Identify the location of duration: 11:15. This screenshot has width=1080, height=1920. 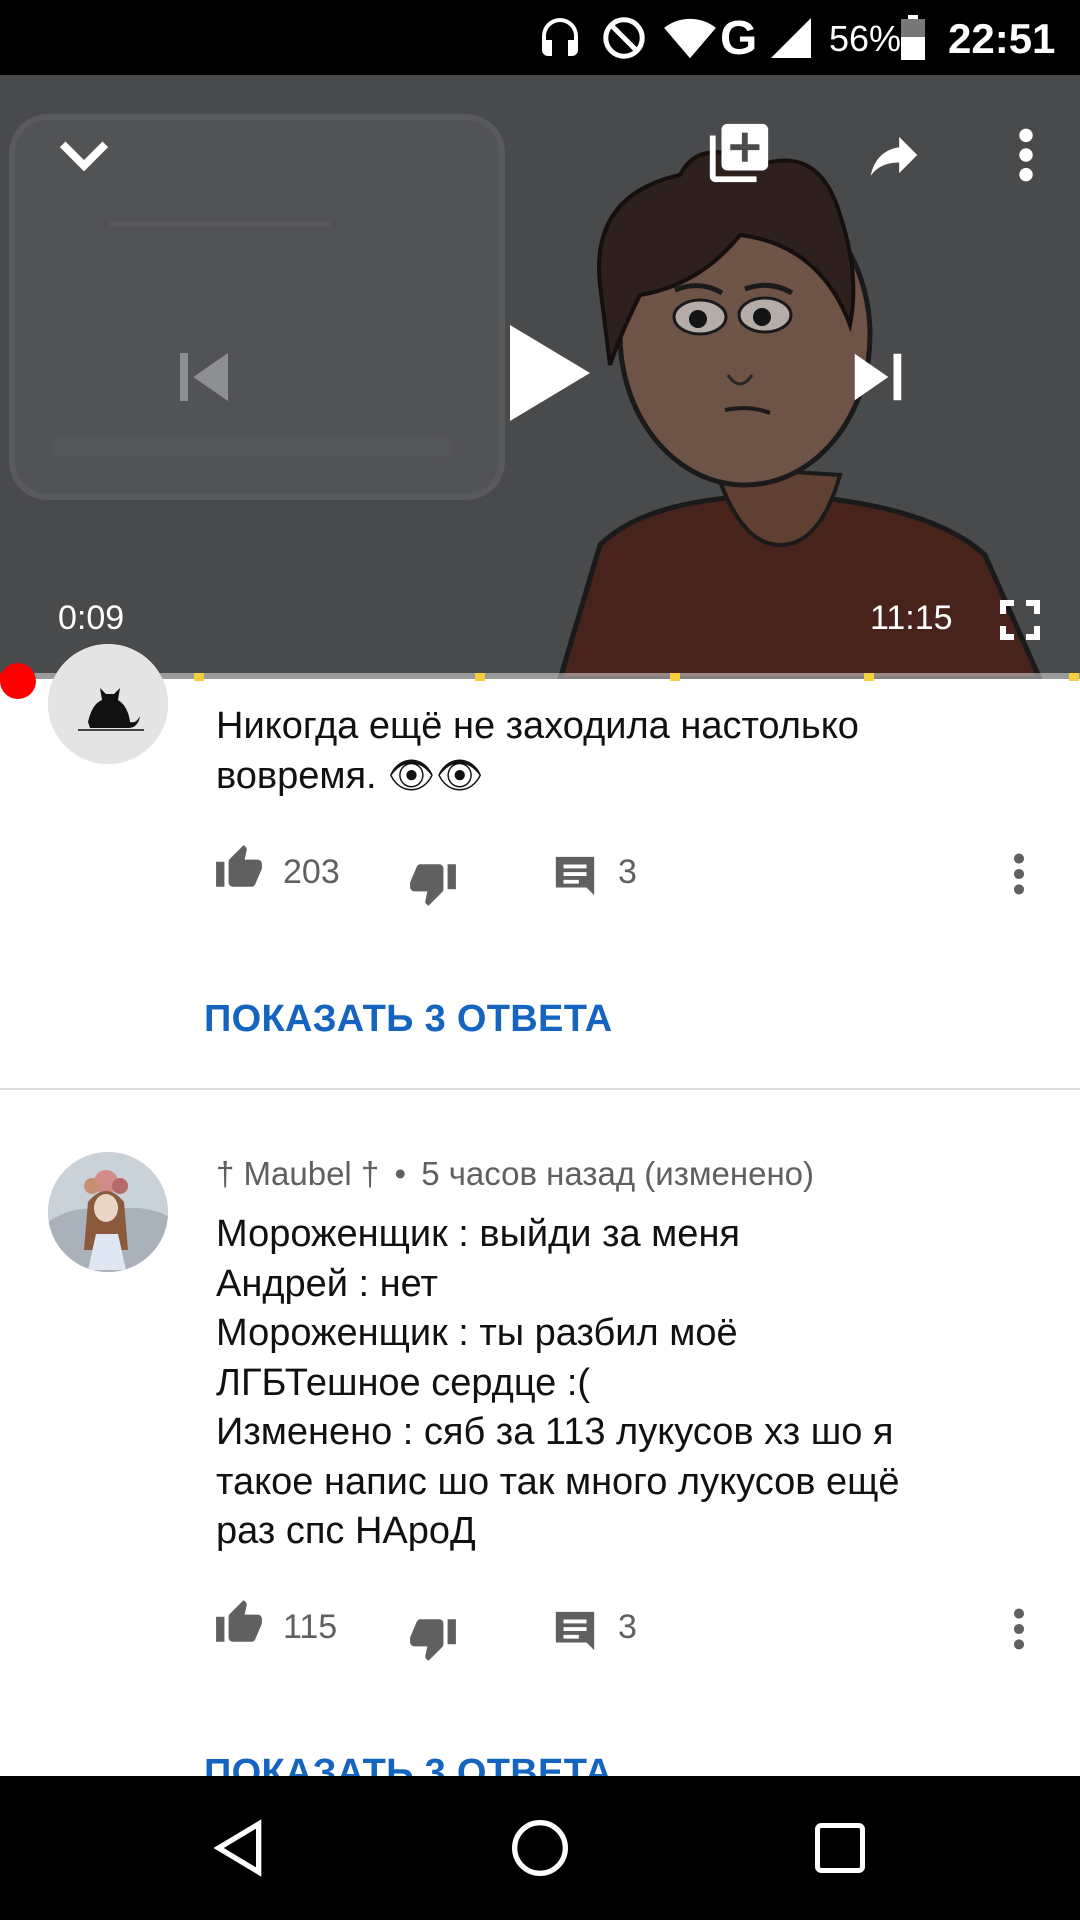
(911, 618).